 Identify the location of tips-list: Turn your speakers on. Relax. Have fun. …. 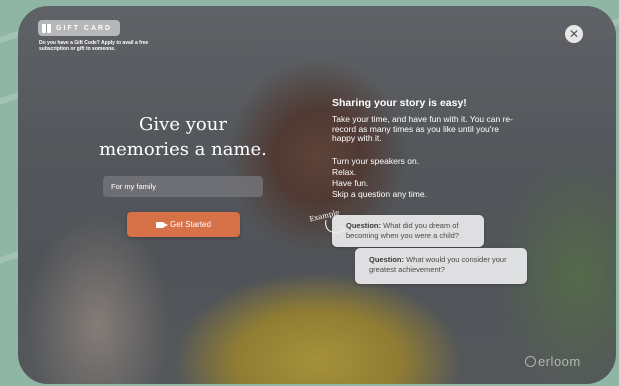
(379, 178).